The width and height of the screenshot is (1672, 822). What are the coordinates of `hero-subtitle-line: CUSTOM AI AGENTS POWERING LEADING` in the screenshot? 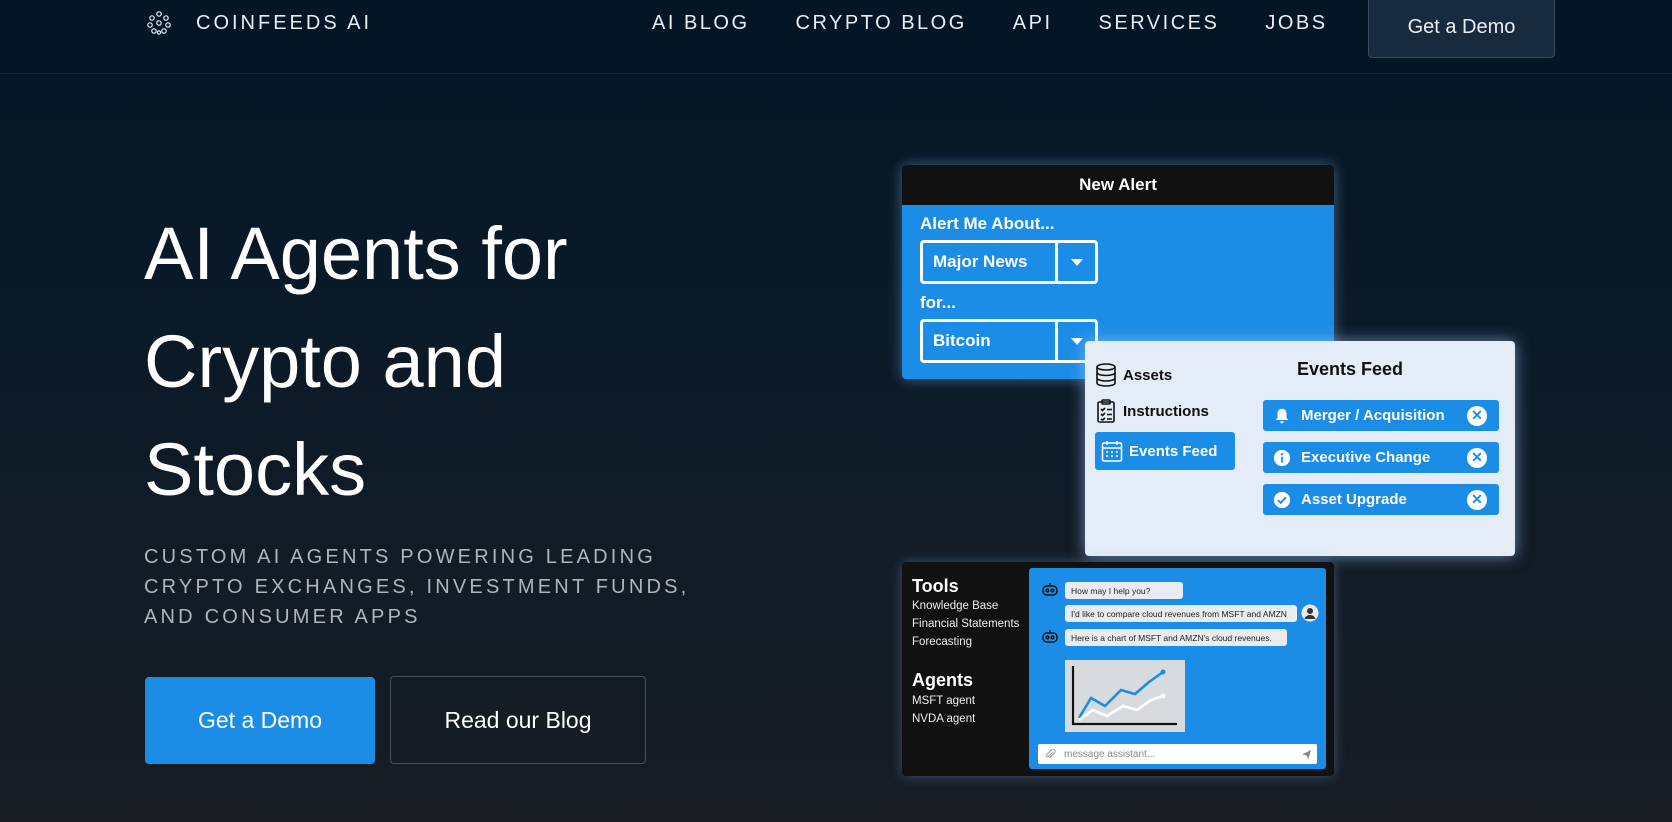 It's located at (400, 557).